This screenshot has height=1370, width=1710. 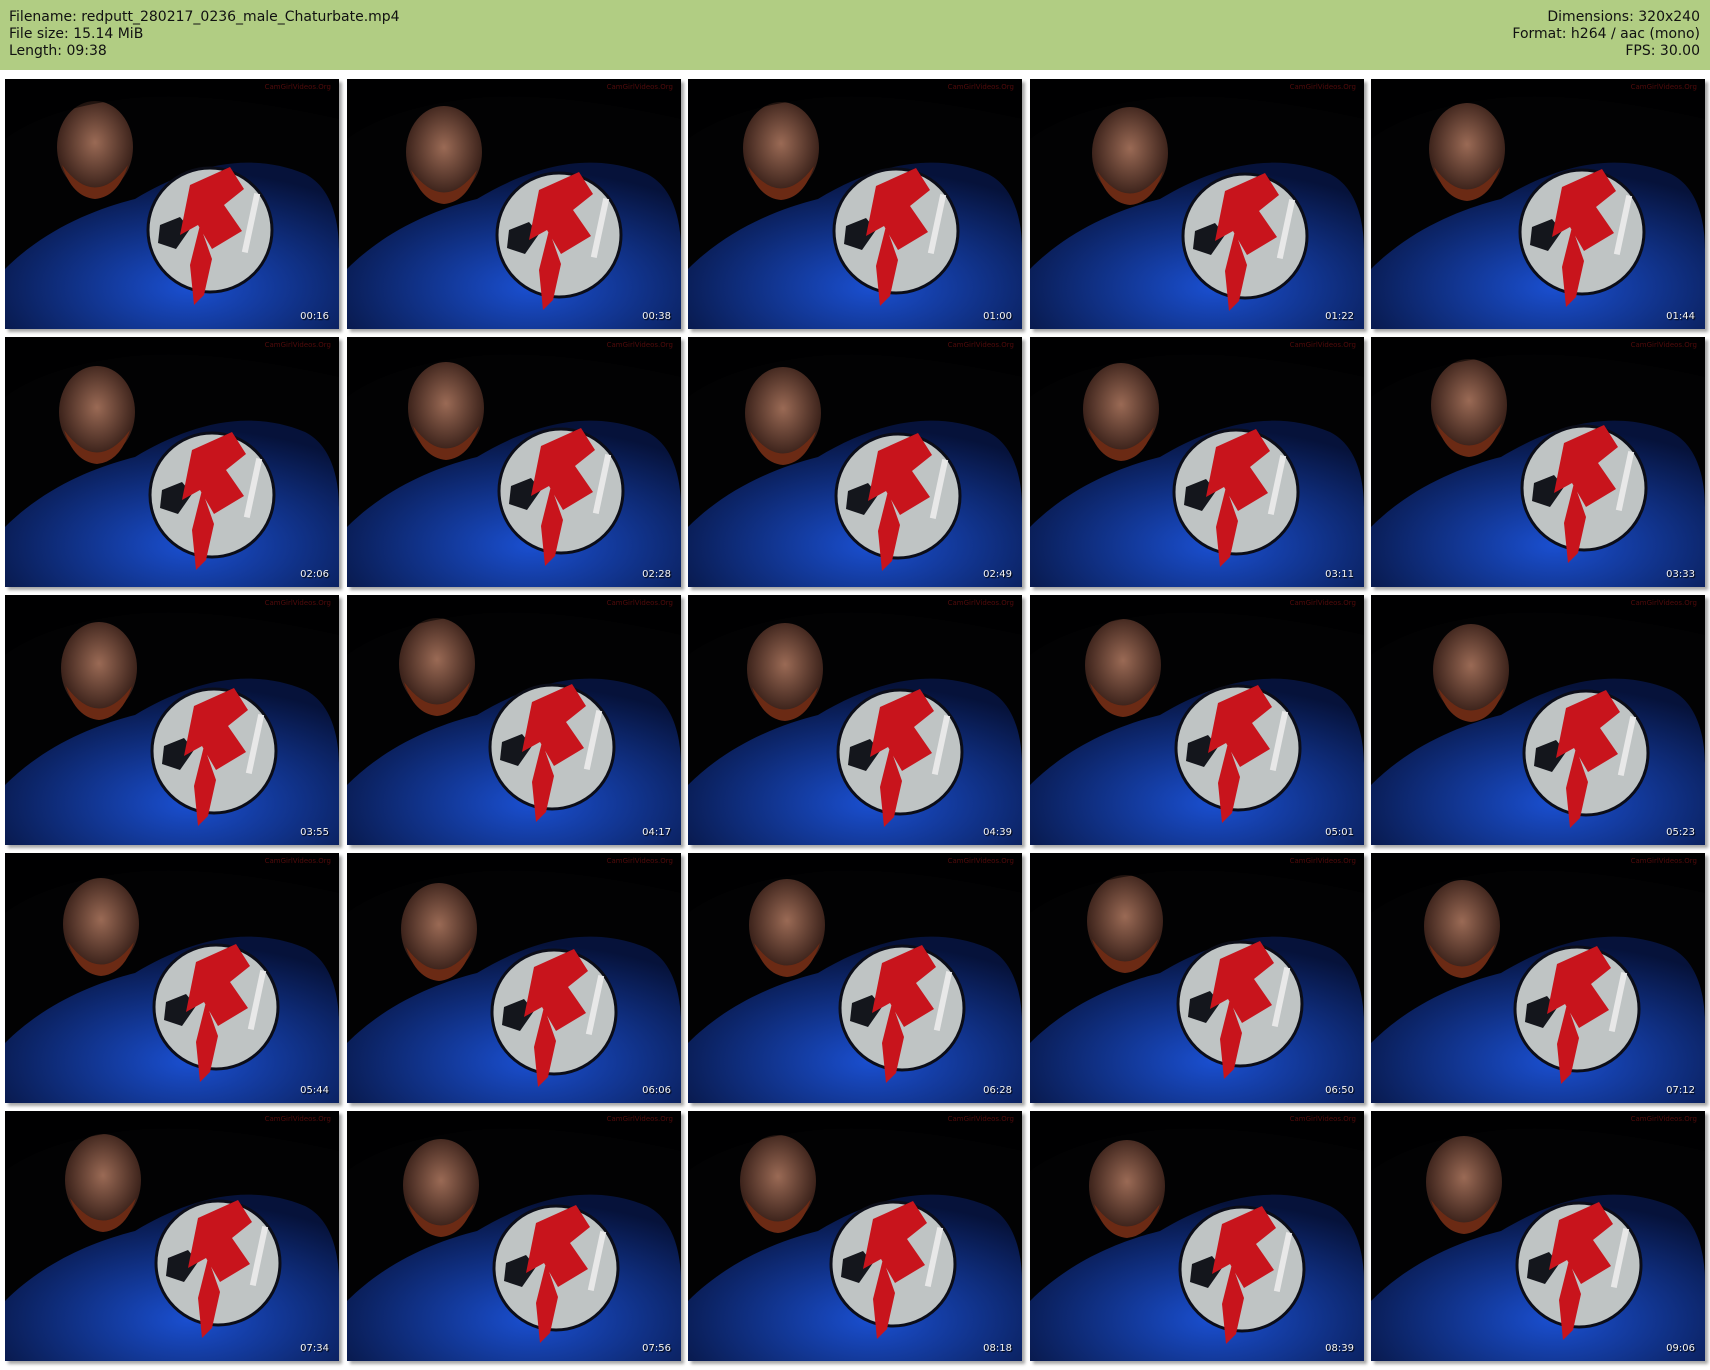 What do you see at coordinates (1538, 462) in the screenshot?
I see `thumbnail: CamGirlVideos.Org 03:33` at bounding box center [1538, 462].